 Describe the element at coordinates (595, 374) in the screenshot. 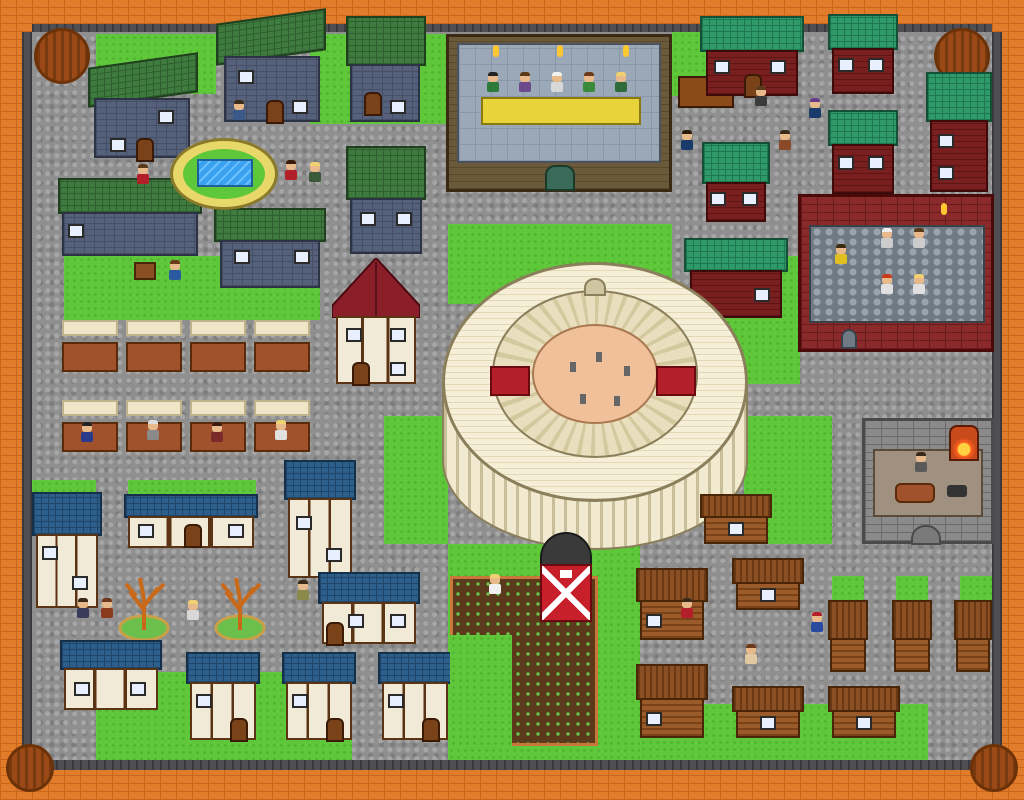

I see `arena-floor` at that location.